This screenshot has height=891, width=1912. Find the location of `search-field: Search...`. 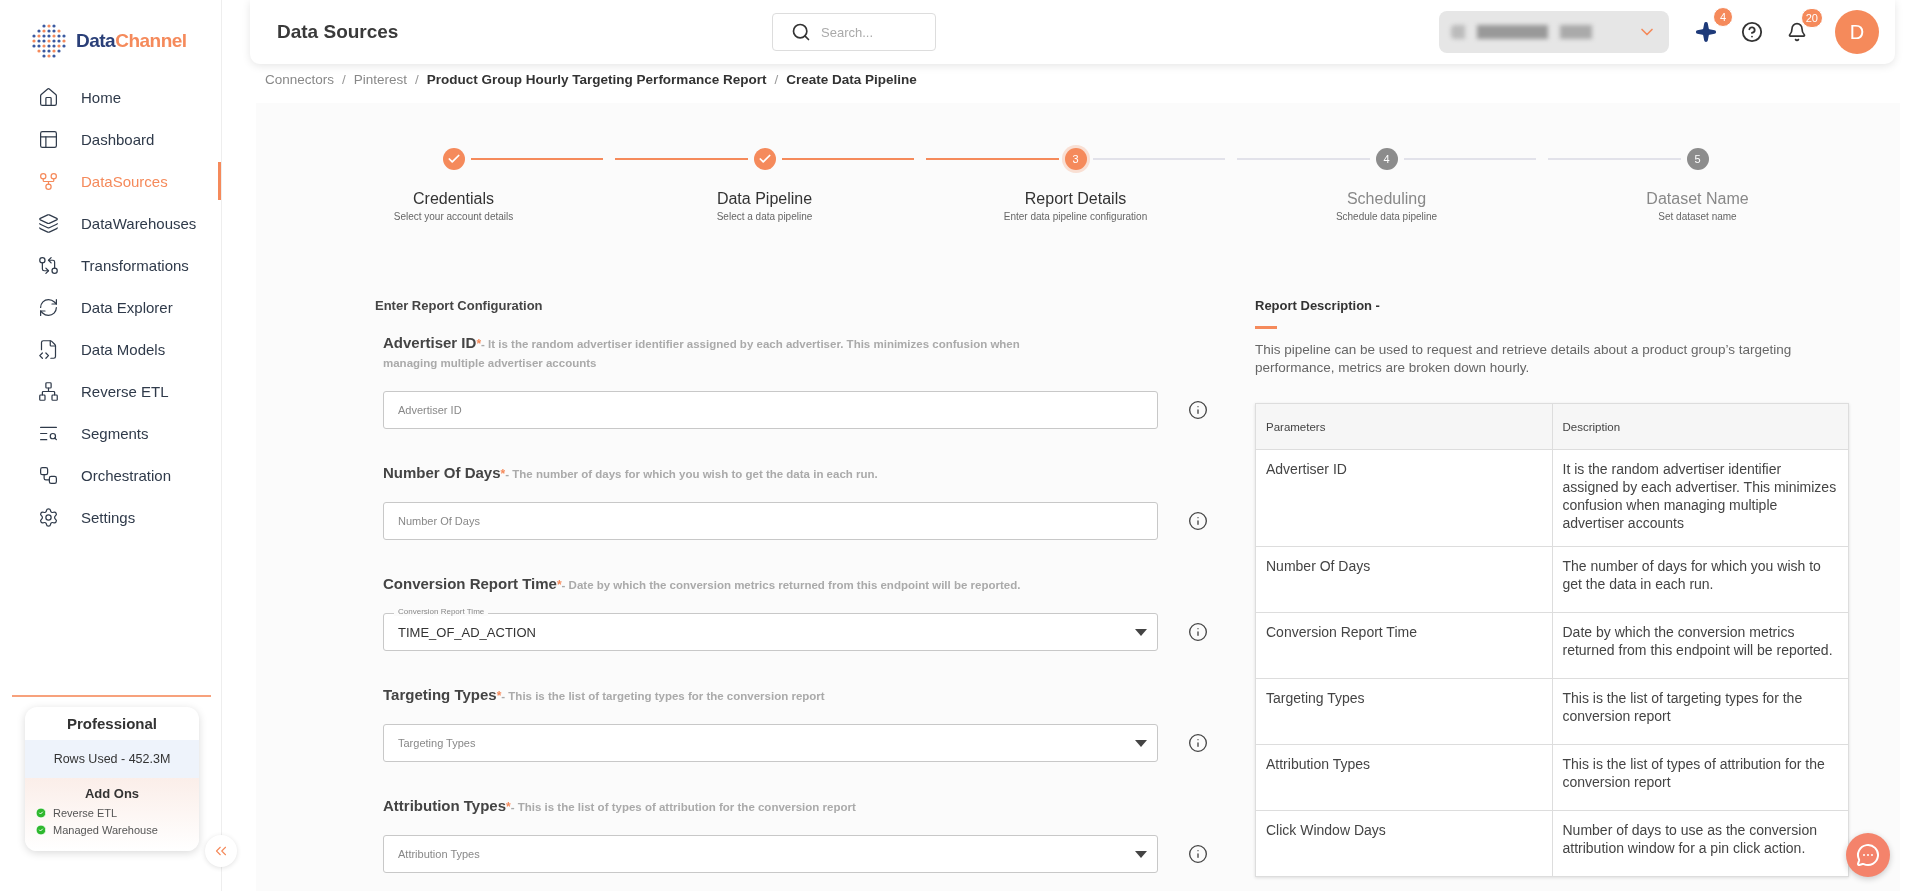

search-field: Search... is located at coordinates (854, 32).